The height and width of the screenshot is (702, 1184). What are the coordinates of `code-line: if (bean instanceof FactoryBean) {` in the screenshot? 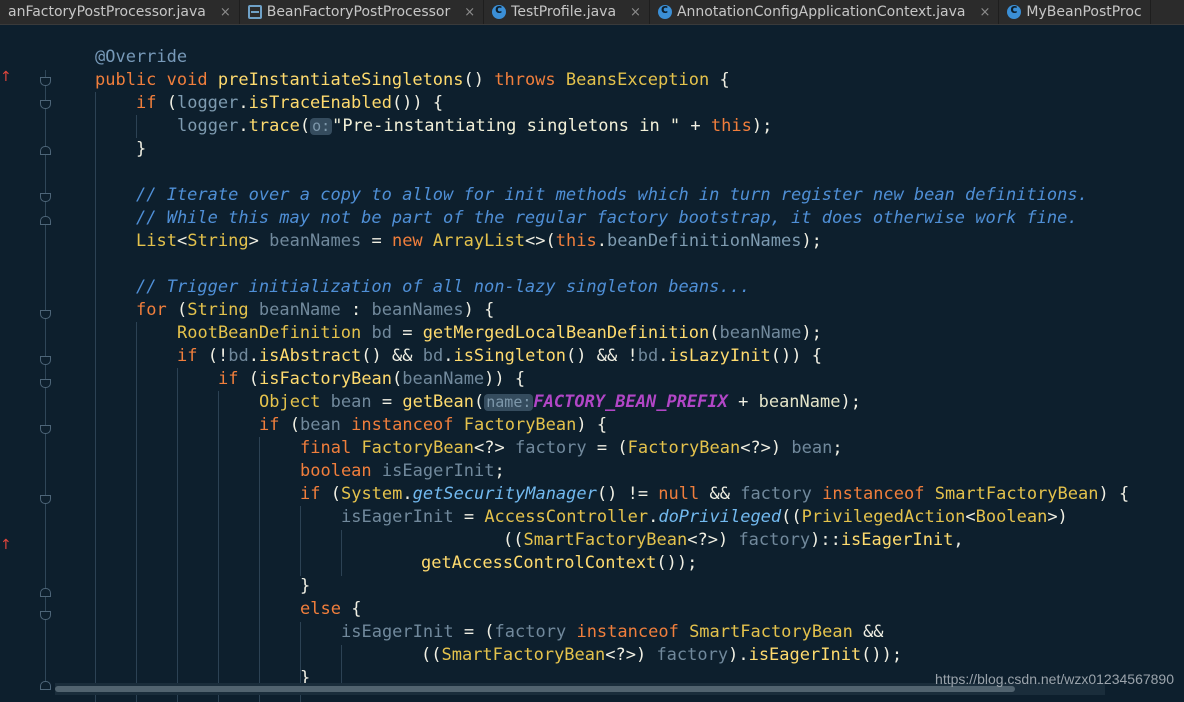 It's located at (433, 425).